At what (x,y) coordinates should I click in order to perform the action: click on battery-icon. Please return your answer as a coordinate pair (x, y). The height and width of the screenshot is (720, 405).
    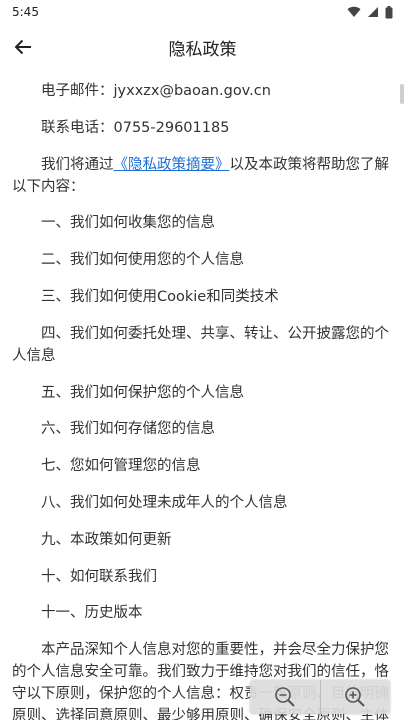
    Looking at the image, I should click on (389, 11).